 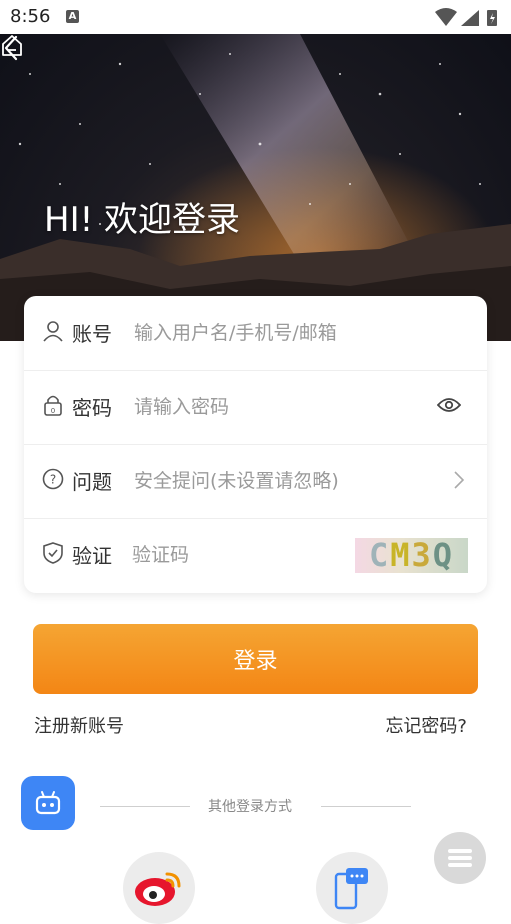 I want to click on status-icons, so click(x=470, y=20).